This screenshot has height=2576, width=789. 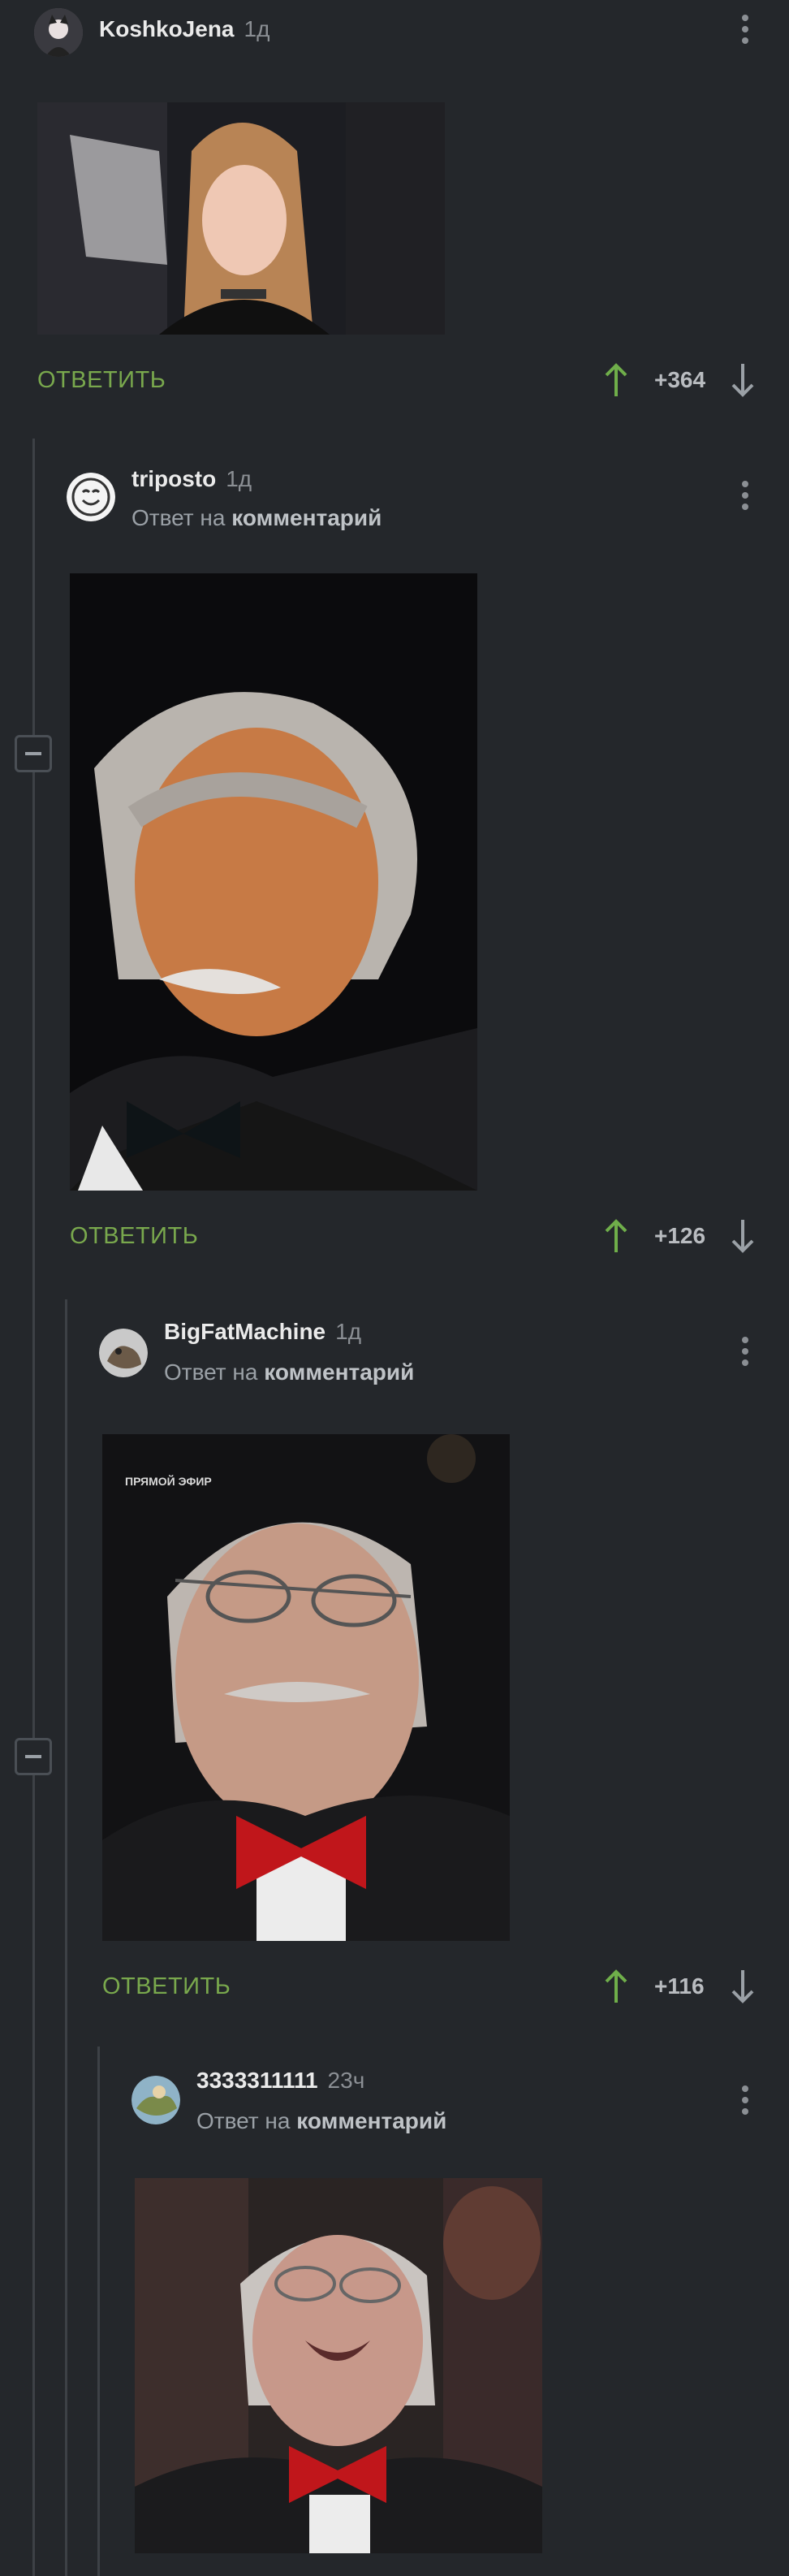 I want to click on username: KoshkoJena, so click(x=167, y=28).